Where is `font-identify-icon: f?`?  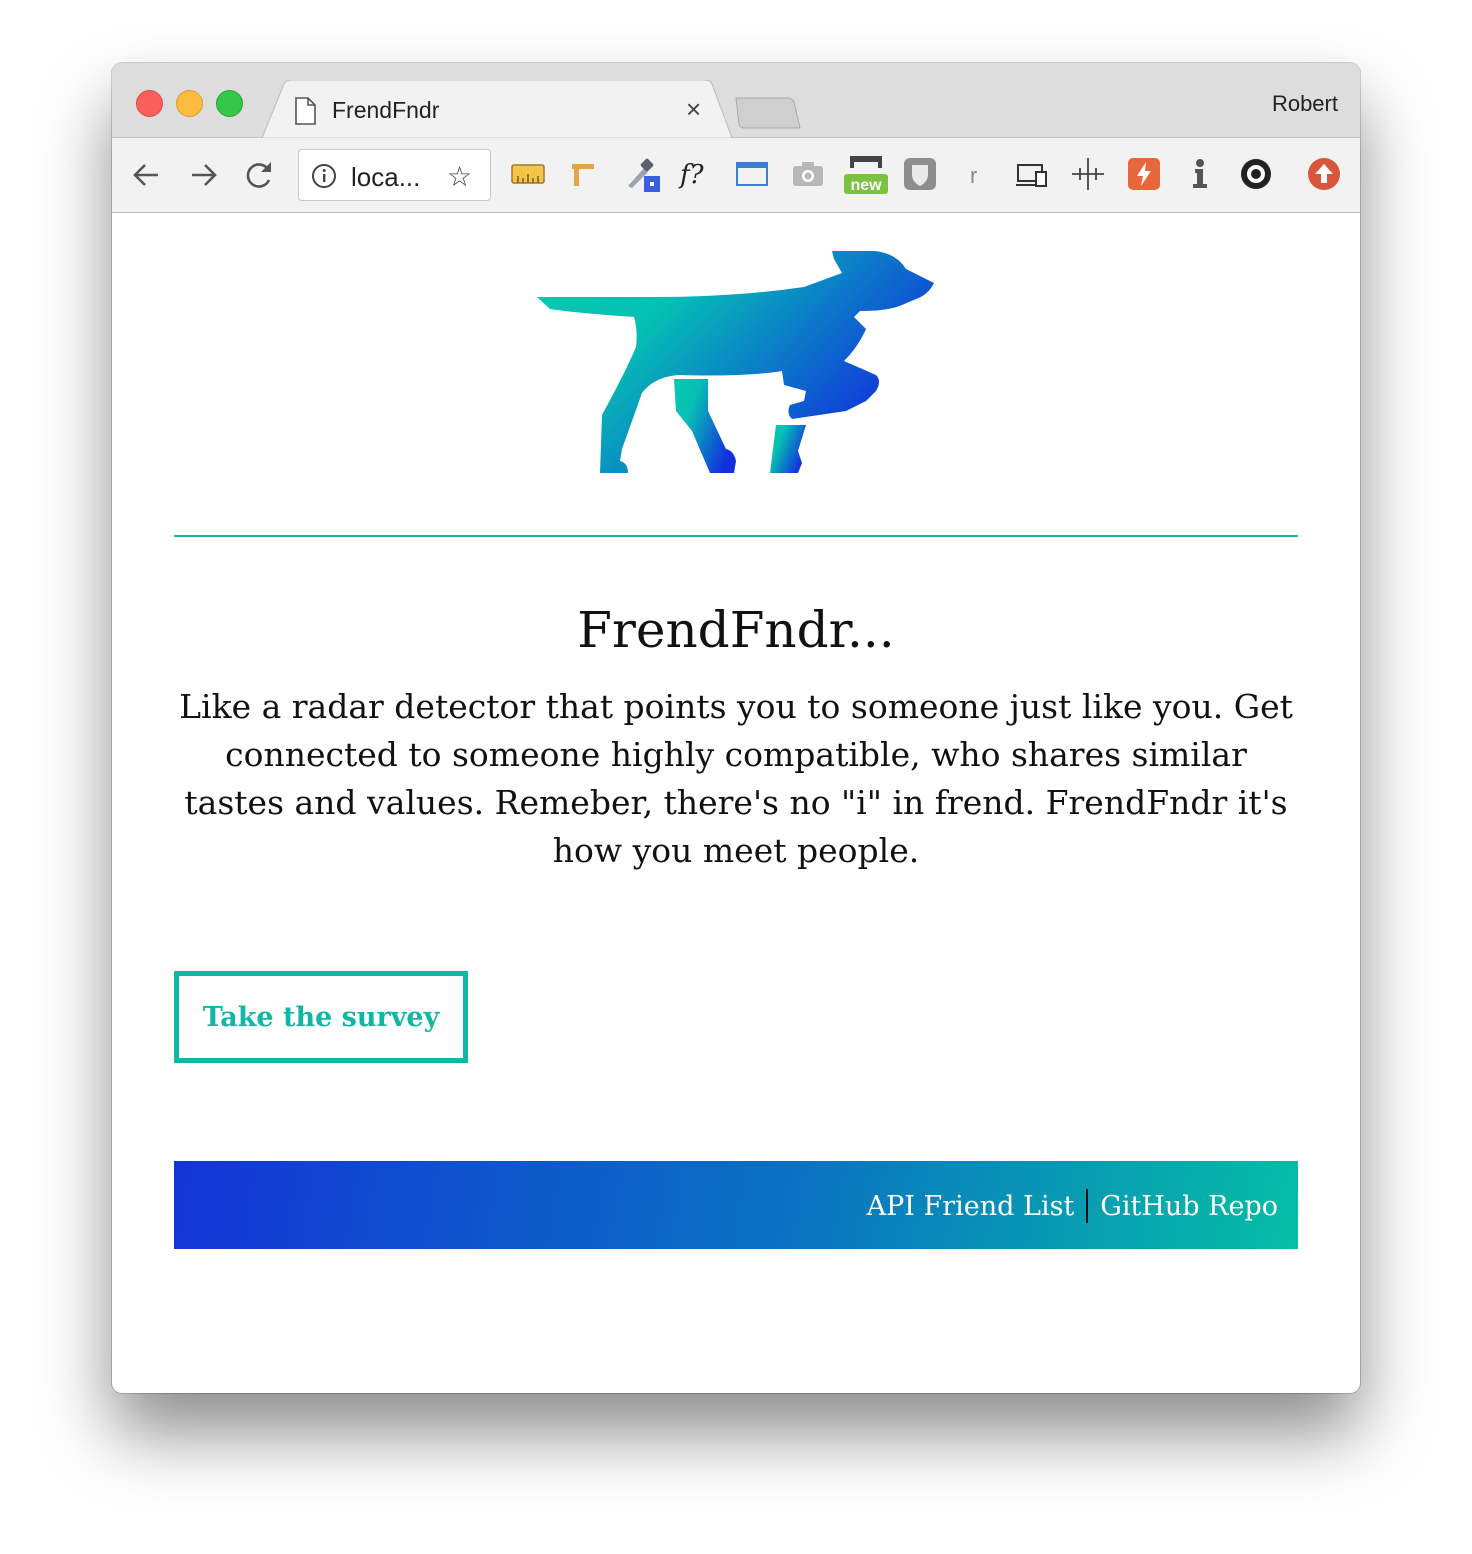
font-identify-icon: f? is located at coordinates (696, 174).